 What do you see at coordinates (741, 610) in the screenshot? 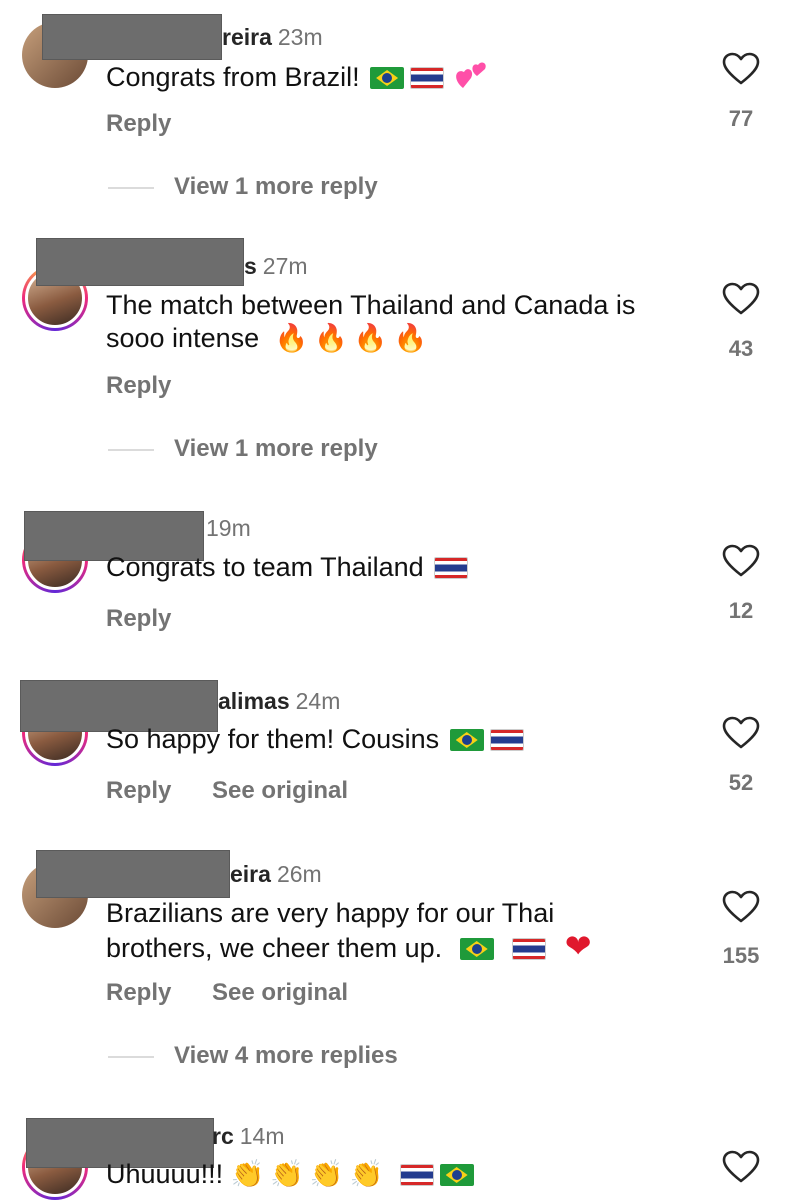
I see `like-count: 12` at bounding box center [741, 610].